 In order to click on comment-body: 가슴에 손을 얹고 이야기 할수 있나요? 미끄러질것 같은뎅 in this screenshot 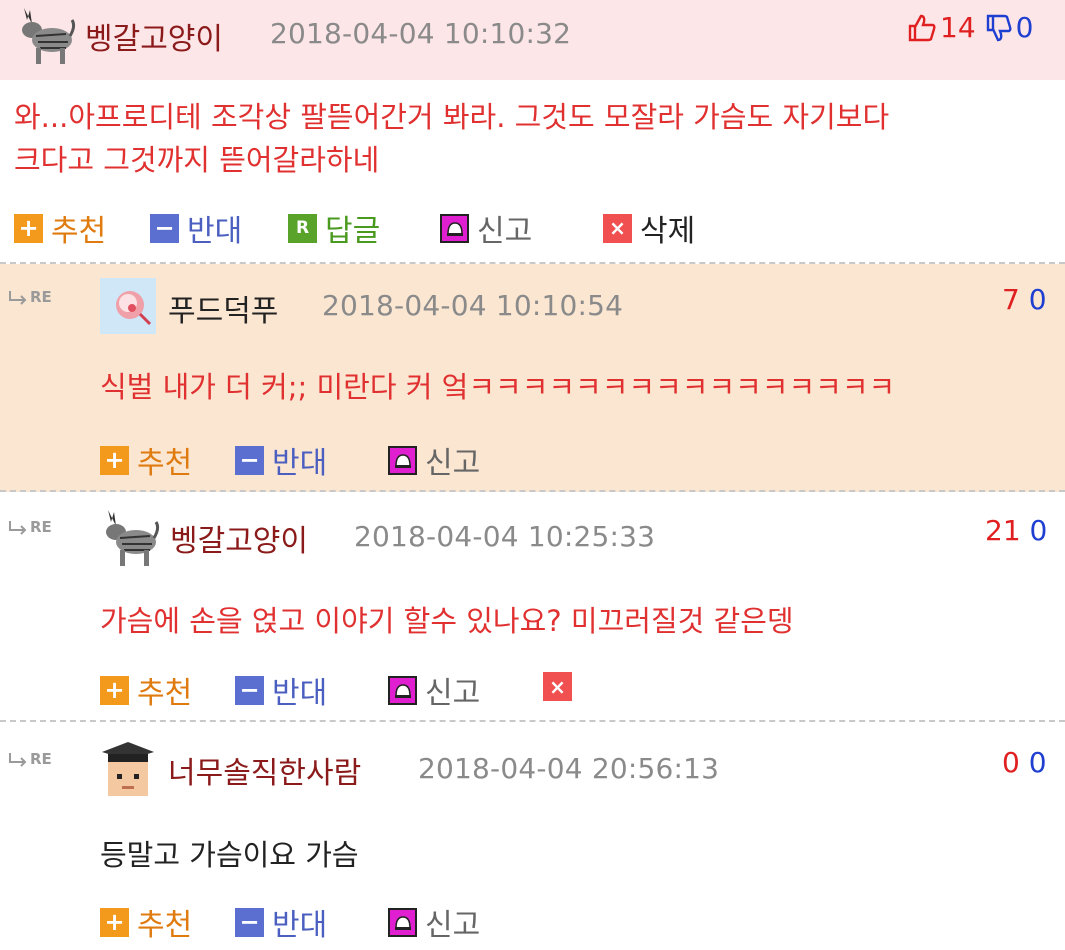, I will do `click(447, 621)`.